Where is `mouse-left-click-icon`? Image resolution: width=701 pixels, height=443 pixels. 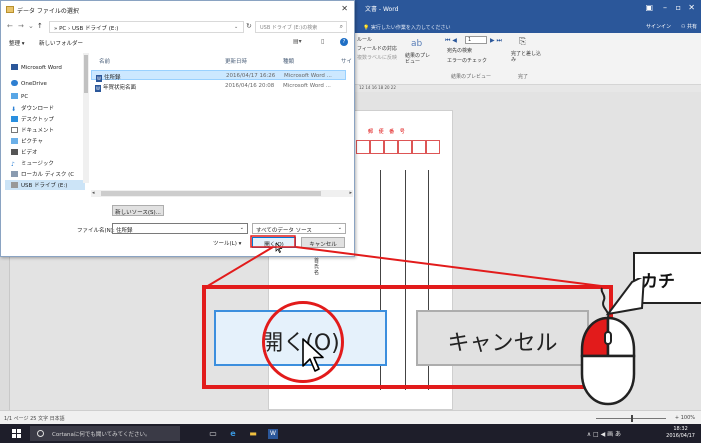
mouse-left-click-icon is located at coordinates (612, 342).